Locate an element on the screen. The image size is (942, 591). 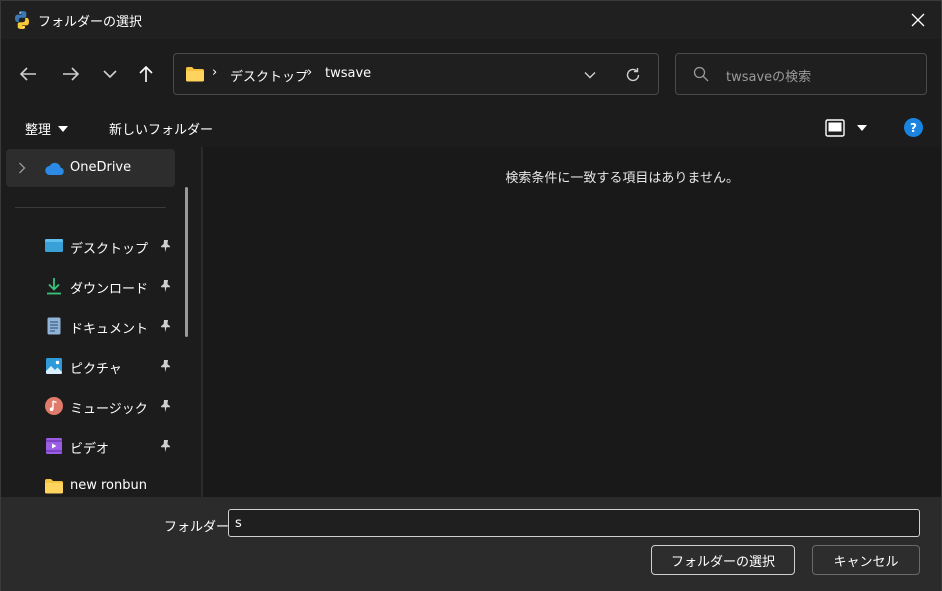
search-icon is located at coordinates (701, 74).